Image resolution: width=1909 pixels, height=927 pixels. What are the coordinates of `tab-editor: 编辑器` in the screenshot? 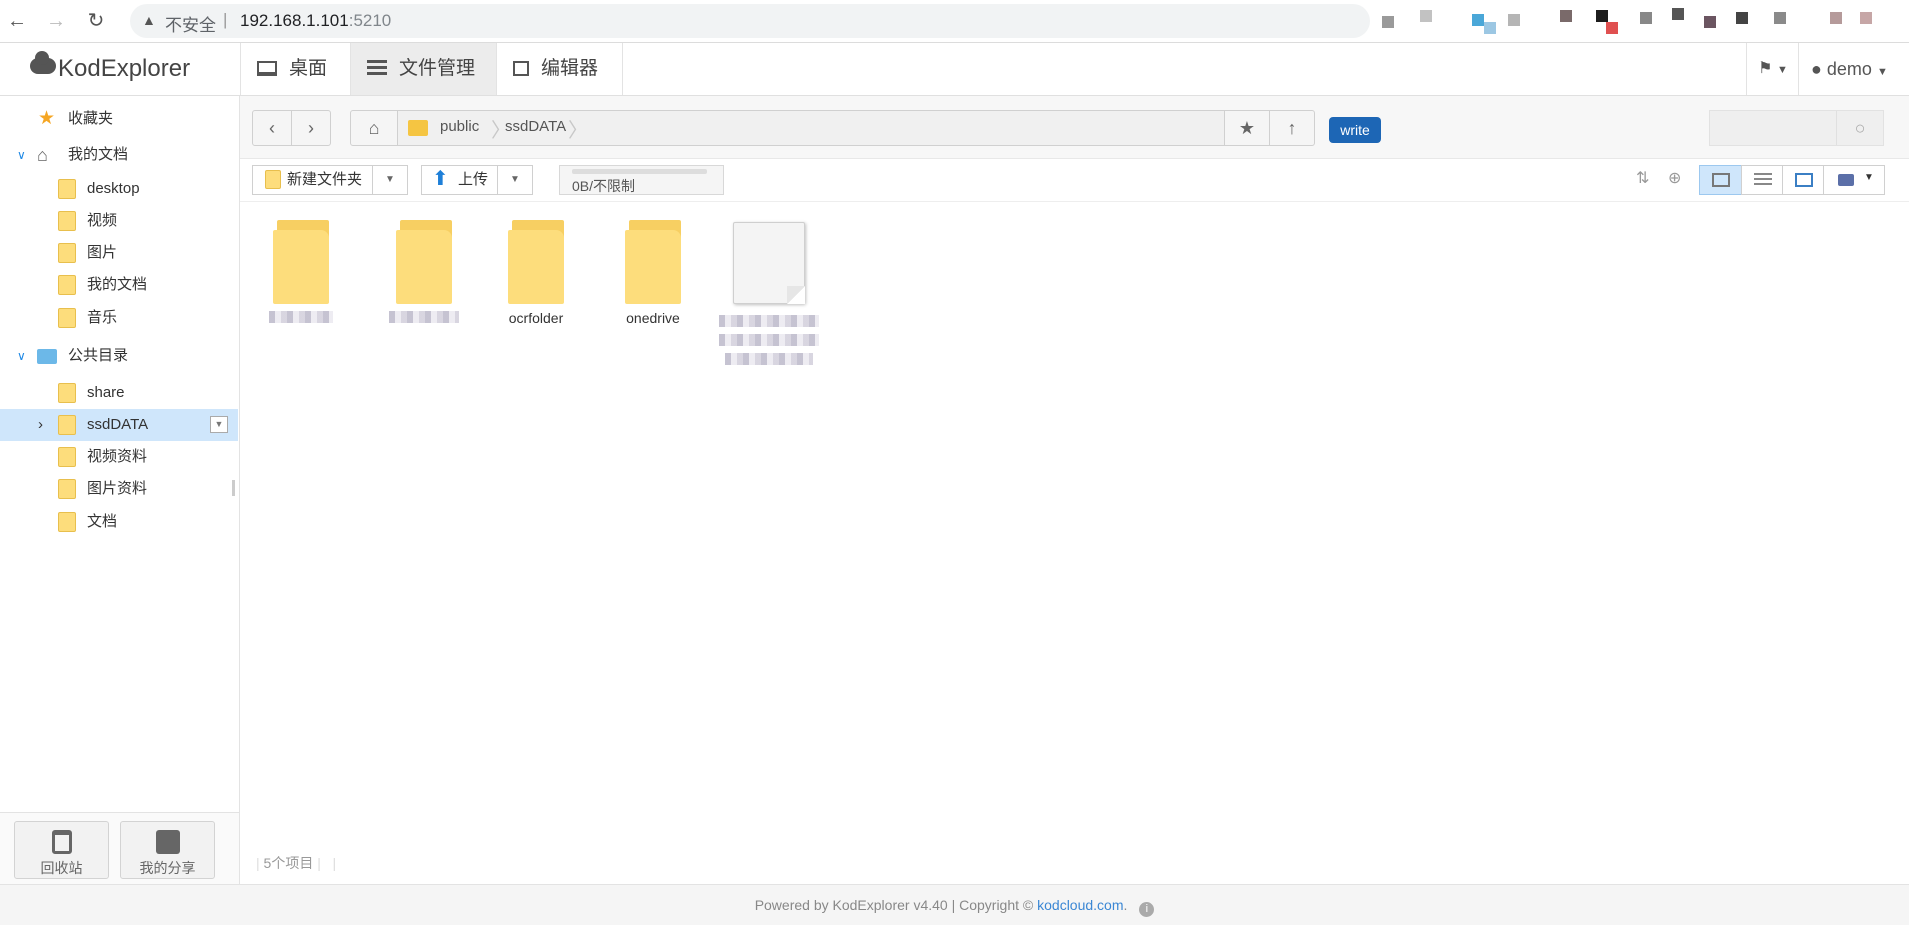 It's located at (560, 69).